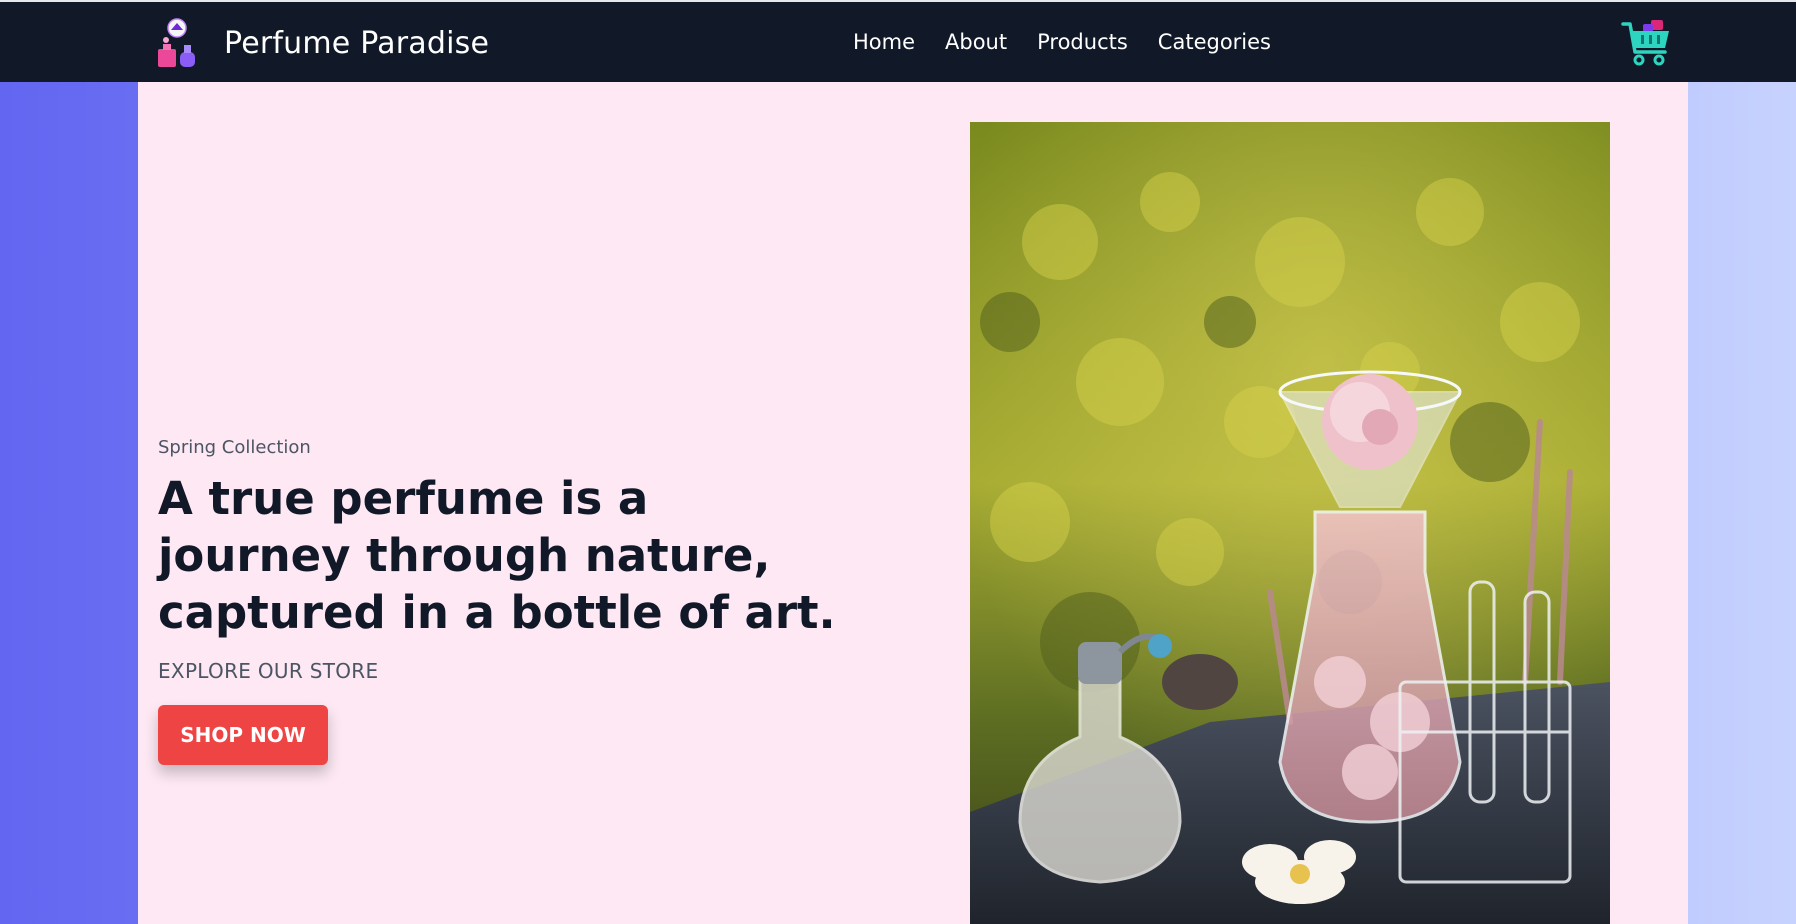 The height and width of the screenshot is (924, 1796). I want to click on hero-eyebrow: Spring Collection, so click(234, 447).